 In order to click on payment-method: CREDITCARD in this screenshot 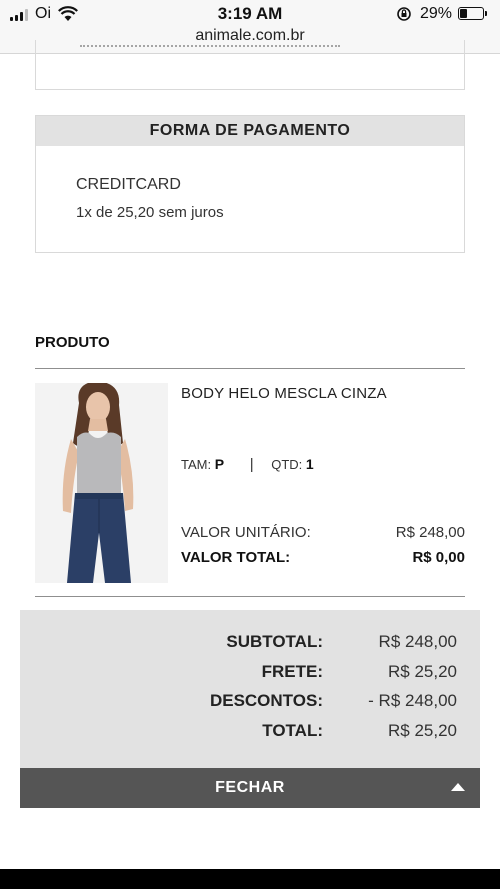, I will do `click(128, 184)`.